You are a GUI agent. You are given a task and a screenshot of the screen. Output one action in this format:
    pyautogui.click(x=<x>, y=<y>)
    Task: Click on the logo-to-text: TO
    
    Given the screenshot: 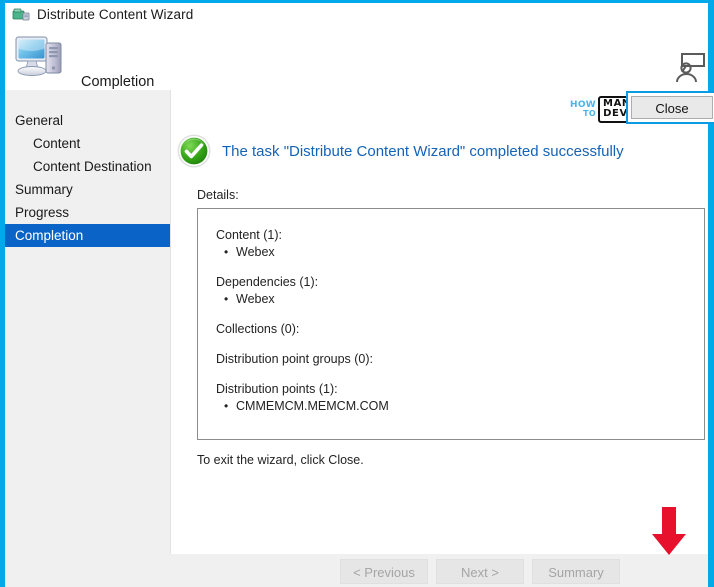 What is the action you would take?
    pyautogui.click(x=590, y=113)
    